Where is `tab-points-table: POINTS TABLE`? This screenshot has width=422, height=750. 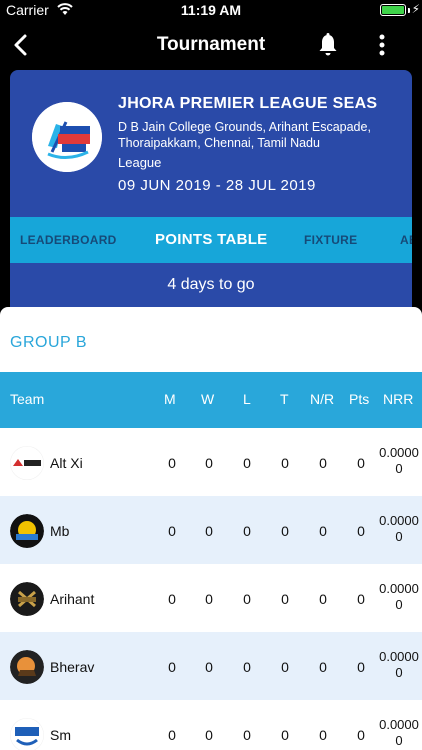
tab-points-table: POINTS TABLE is located at coordinates (211, 240).